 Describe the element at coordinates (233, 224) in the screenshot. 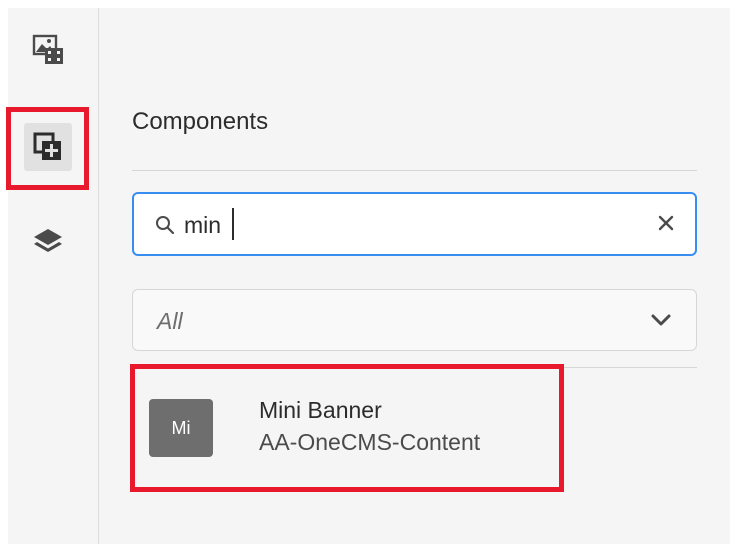

I see `text-cursor` at that location.